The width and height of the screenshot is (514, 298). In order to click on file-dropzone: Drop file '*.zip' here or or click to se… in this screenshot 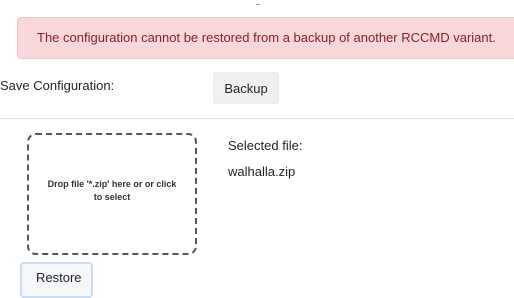, I will do `click(112, 194)`.